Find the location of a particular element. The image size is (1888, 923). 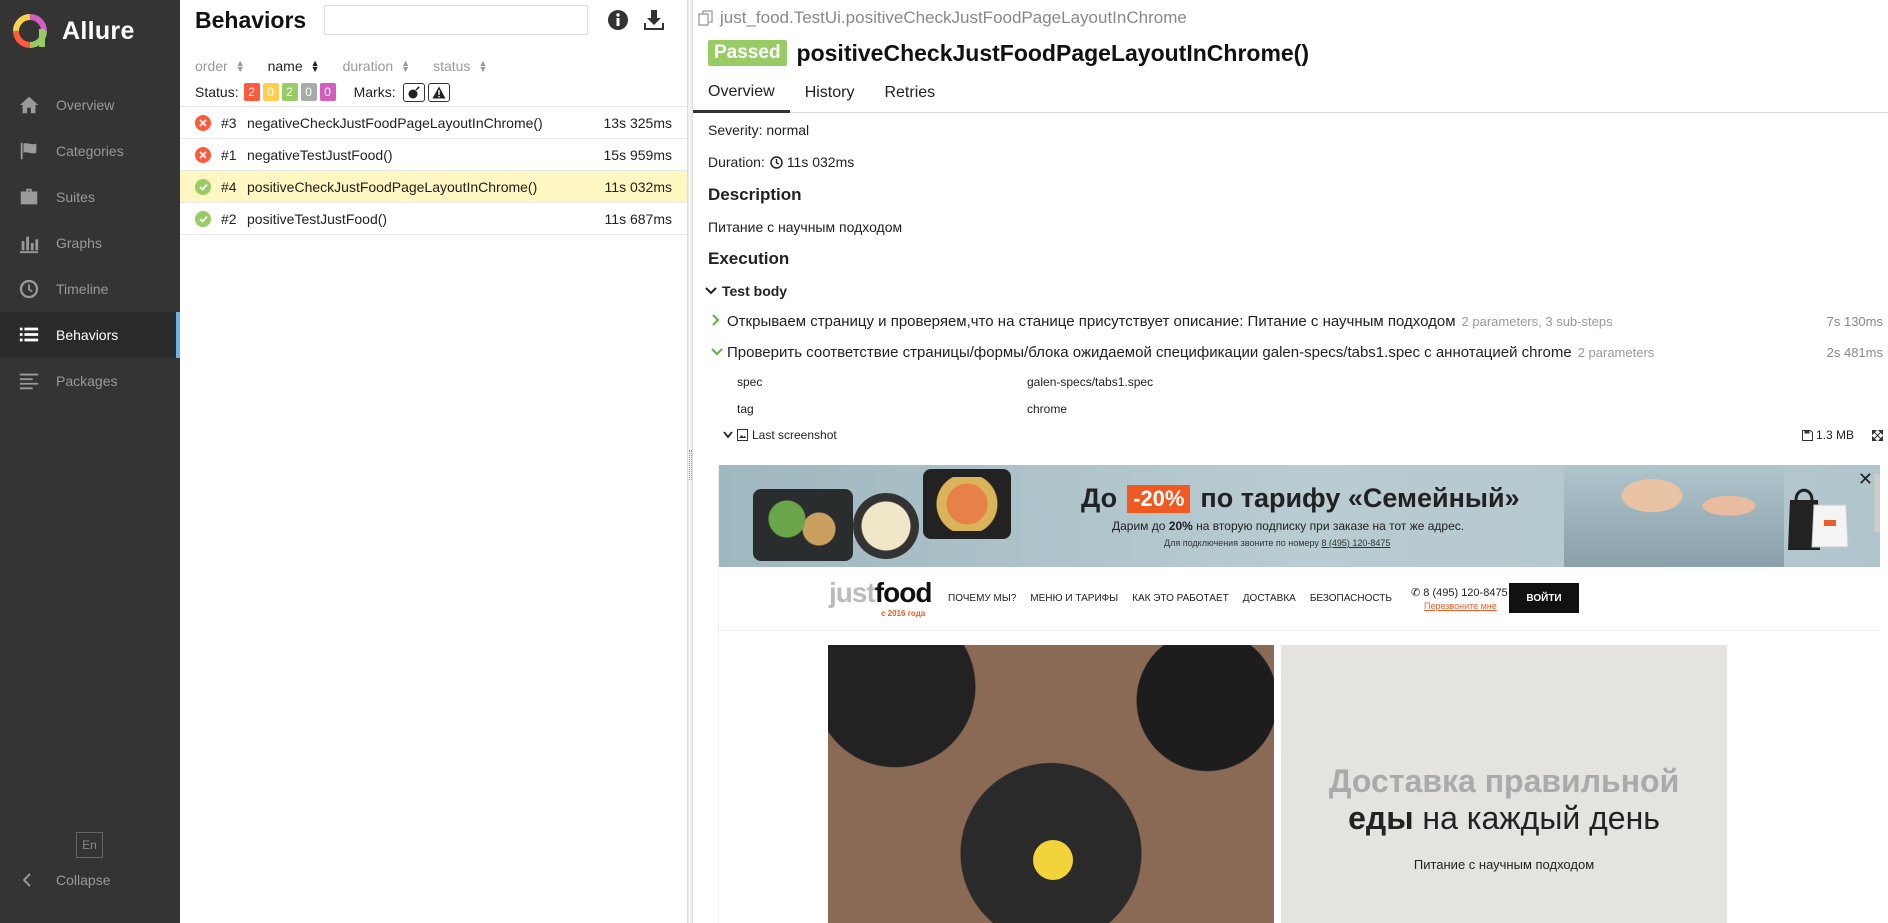

collapse-button: Collapse is located at coordinates (66, 880).